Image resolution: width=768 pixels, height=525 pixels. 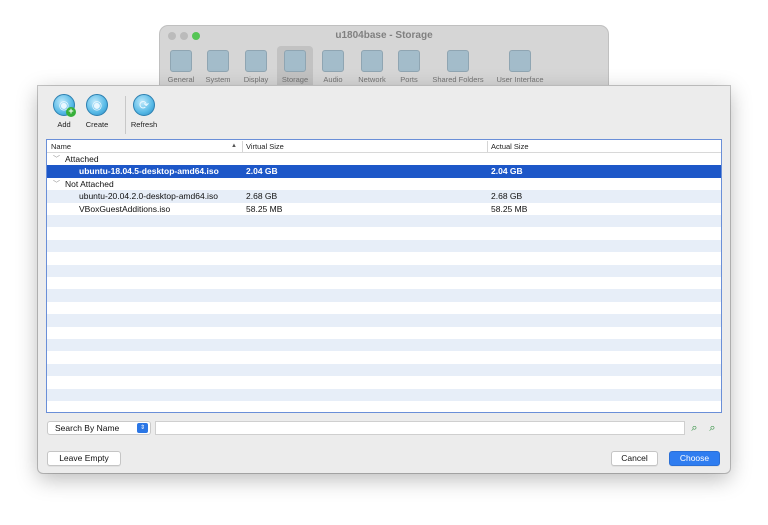 I want to click on tab-label: Audio, so click(x=333, y=79).